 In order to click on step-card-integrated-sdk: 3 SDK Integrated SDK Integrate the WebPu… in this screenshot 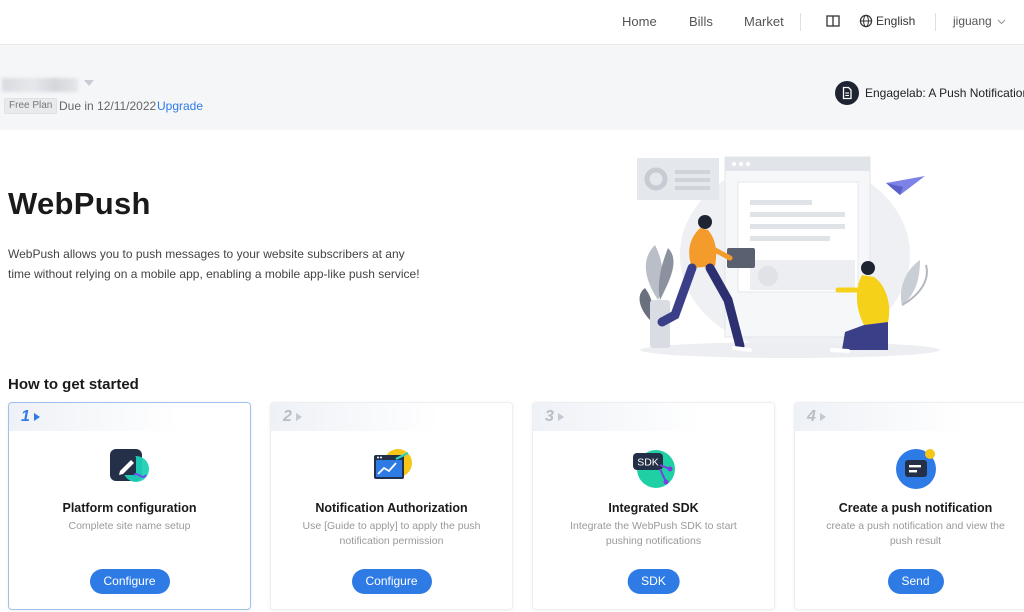, I will do `click(653, 506)`.